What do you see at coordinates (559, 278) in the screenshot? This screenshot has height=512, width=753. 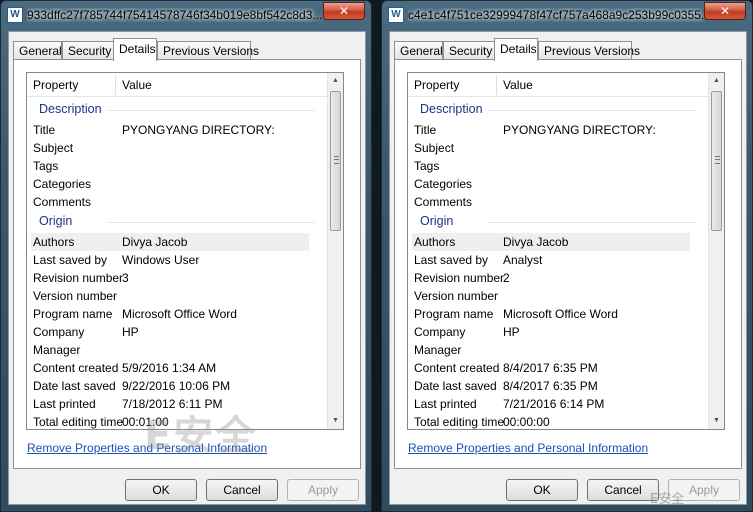 I see `property-row-revision-number: Revision number 2` at bounding box center [559, 278].